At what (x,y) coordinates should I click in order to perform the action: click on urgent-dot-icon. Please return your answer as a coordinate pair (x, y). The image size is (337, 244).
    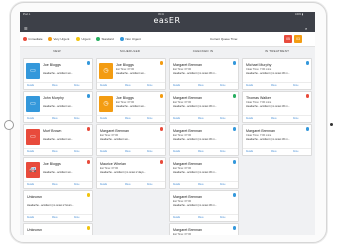
    Looking at the image, I should click on (78, 39).